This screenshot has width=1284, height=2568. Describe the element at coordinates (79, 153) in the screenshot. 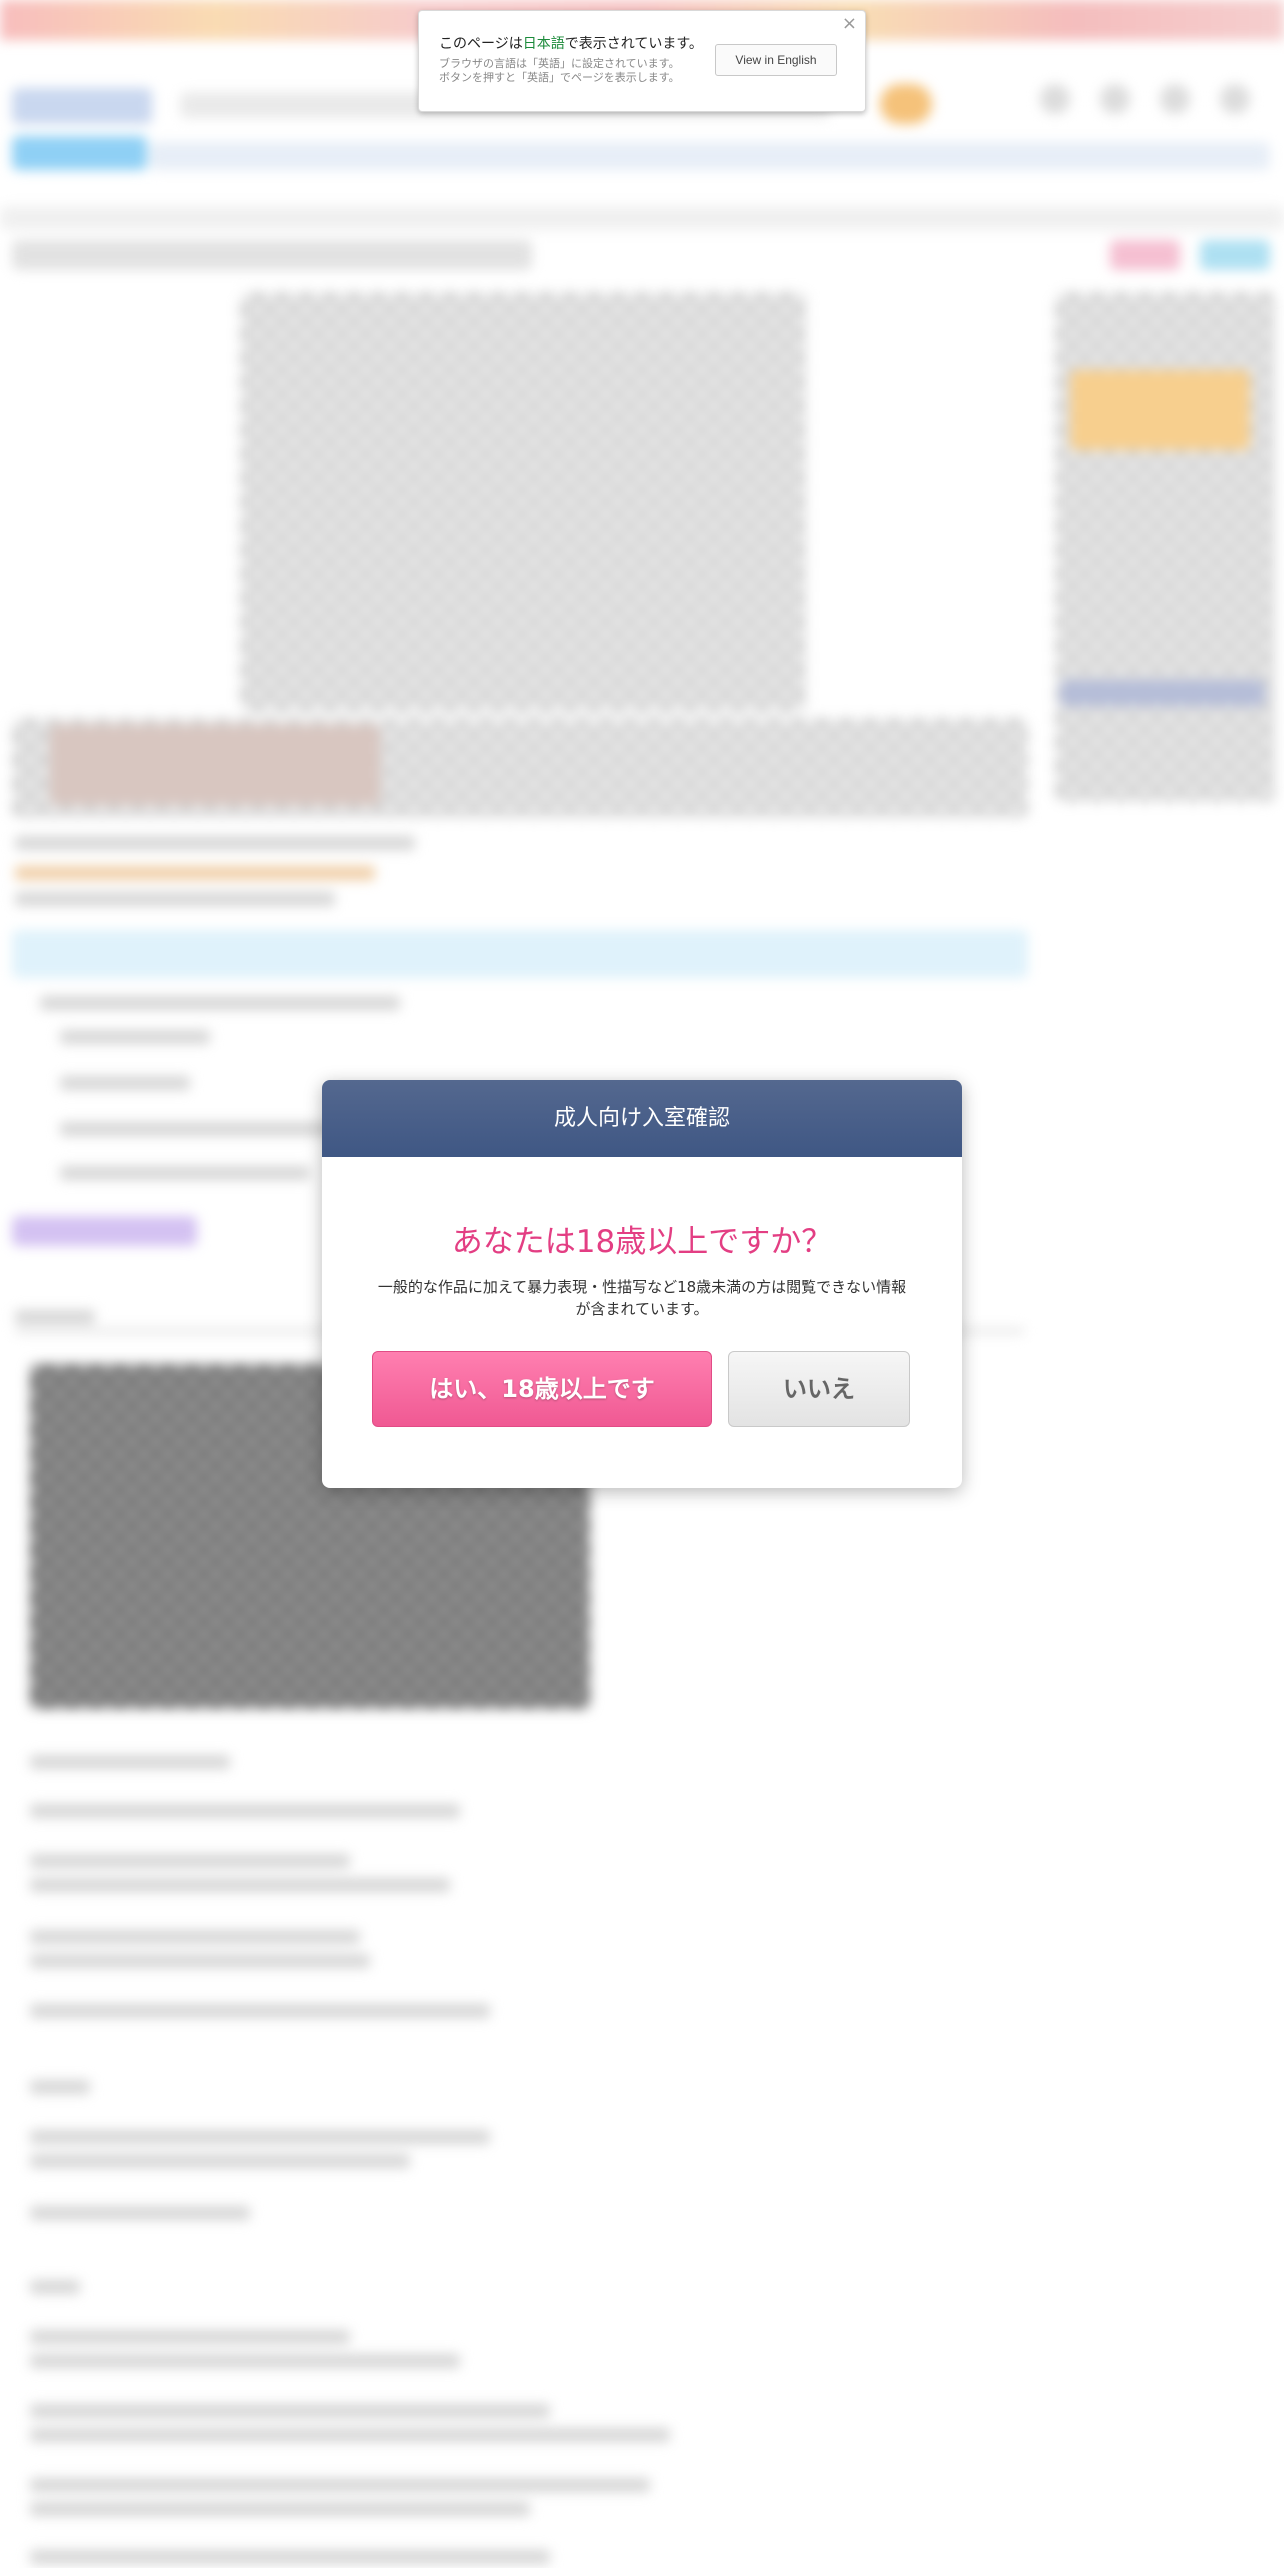

I see `header-tab` at that location.